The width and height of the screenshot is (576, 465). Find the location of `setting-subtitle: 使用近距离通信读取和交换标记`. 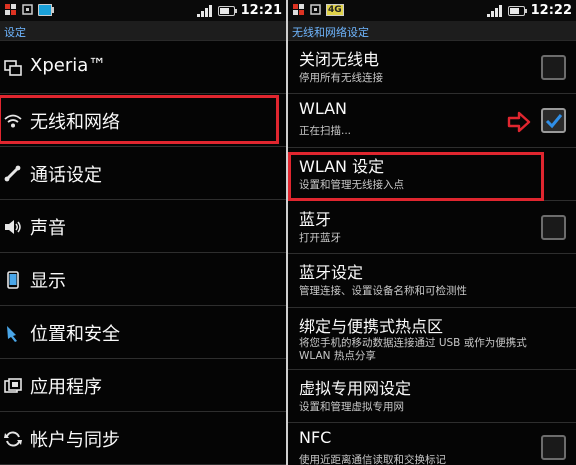

setting-subtitle: 使用近距离通信读取和交换标记 is located at coordinates (372, 459).